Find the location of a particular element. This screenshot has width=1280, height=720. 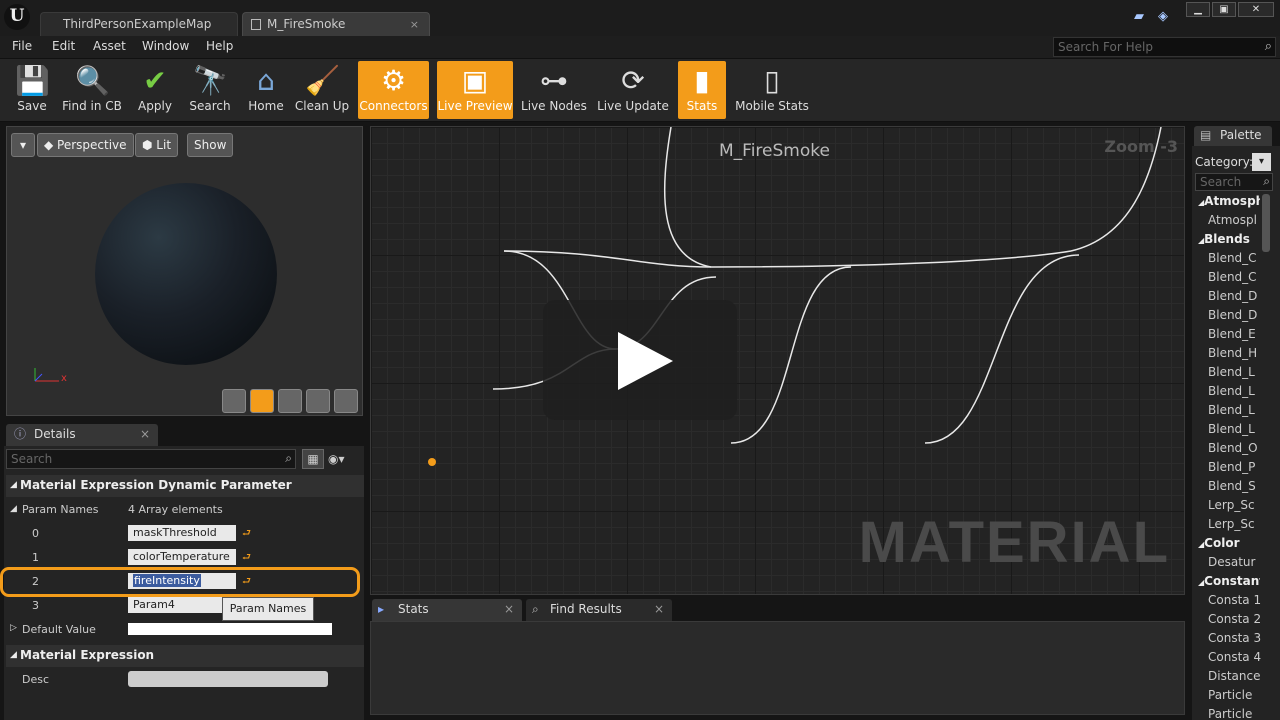

details-search-input: Search ⌕ is located at coordinates (151, 459).